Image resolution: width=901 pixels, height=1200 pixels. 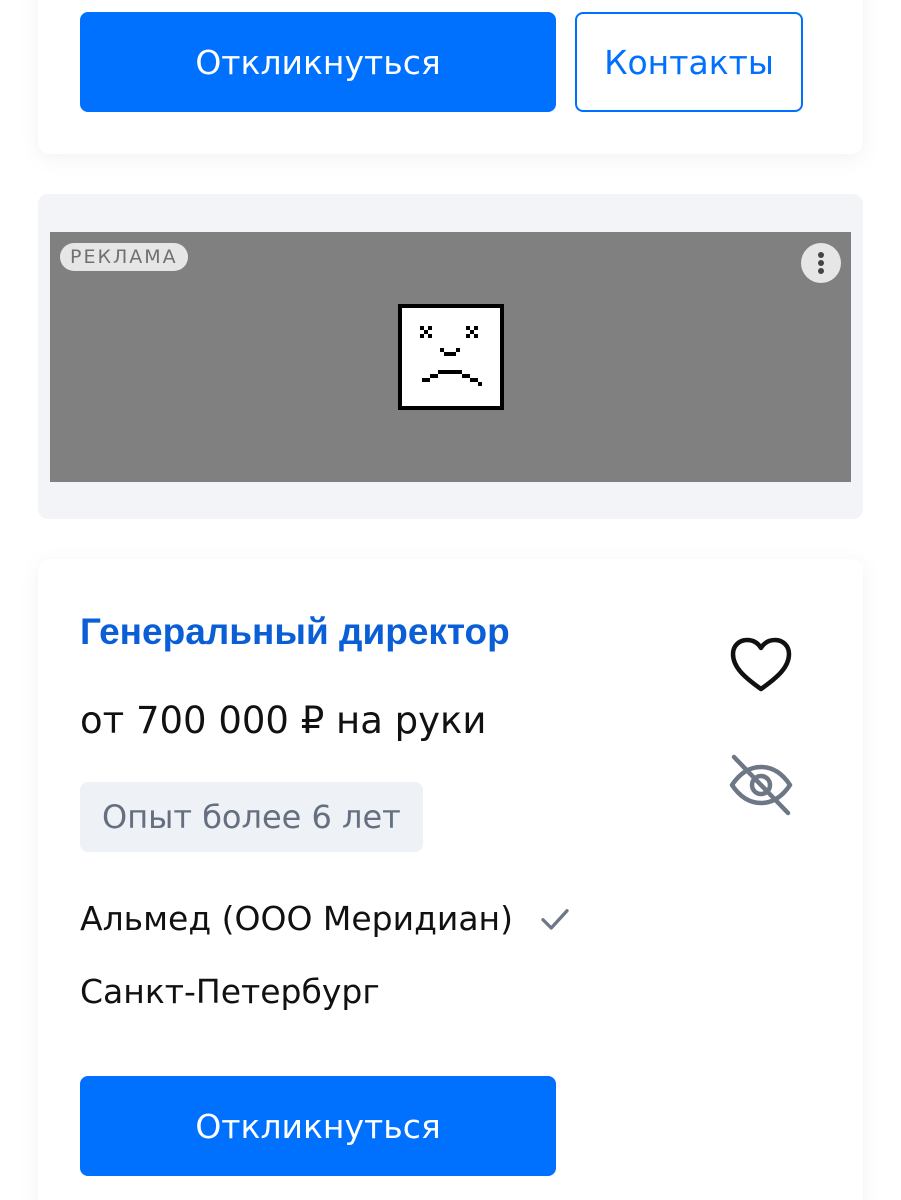 What do you see at coordinates (761, 665) in the screenshot?
I see `heart-icon` at bounding box center [761, 665].